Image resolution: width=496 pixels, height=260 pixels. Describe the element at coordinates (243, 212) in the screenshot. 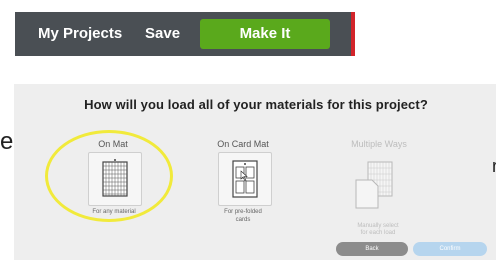

I see `option-sub1-card-mat: For pre-folded` at that location.